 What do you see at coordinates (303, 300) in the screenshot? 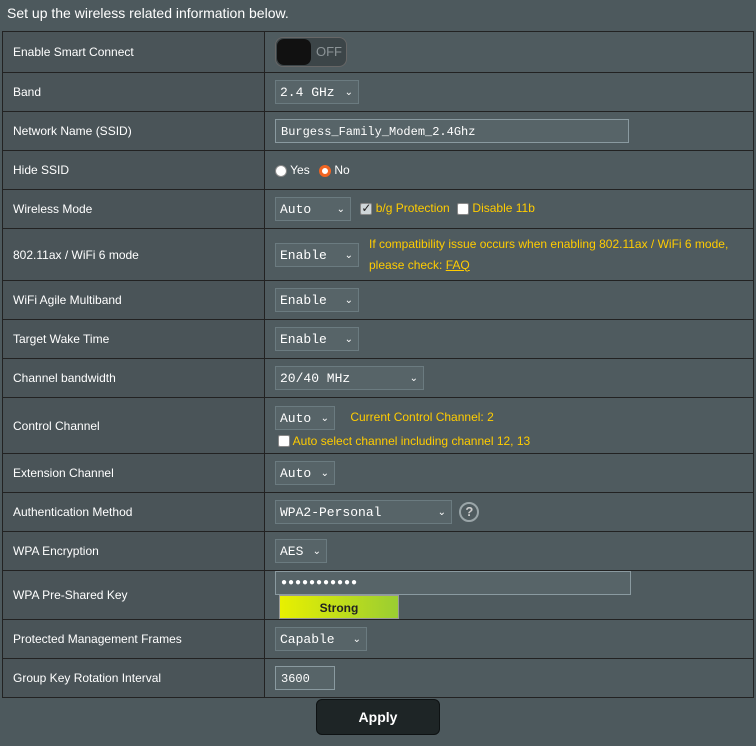
I see `agile-multiband-value: Enable` at bounding box center [303, 300].